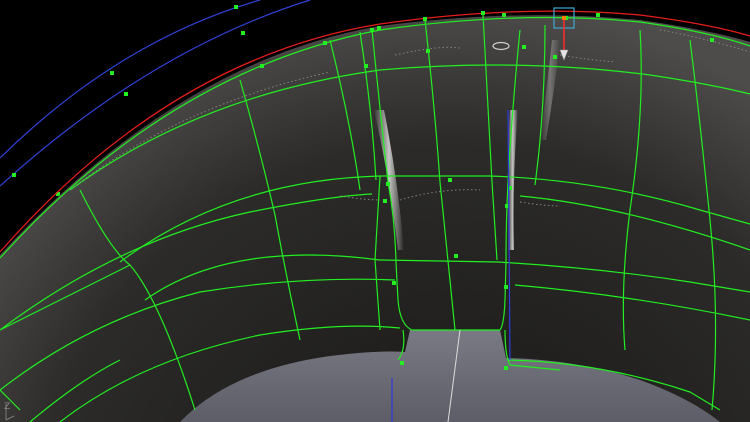 The image size is (750, 422). I want to click on gizmo-pivot-point, so click(564, 18).